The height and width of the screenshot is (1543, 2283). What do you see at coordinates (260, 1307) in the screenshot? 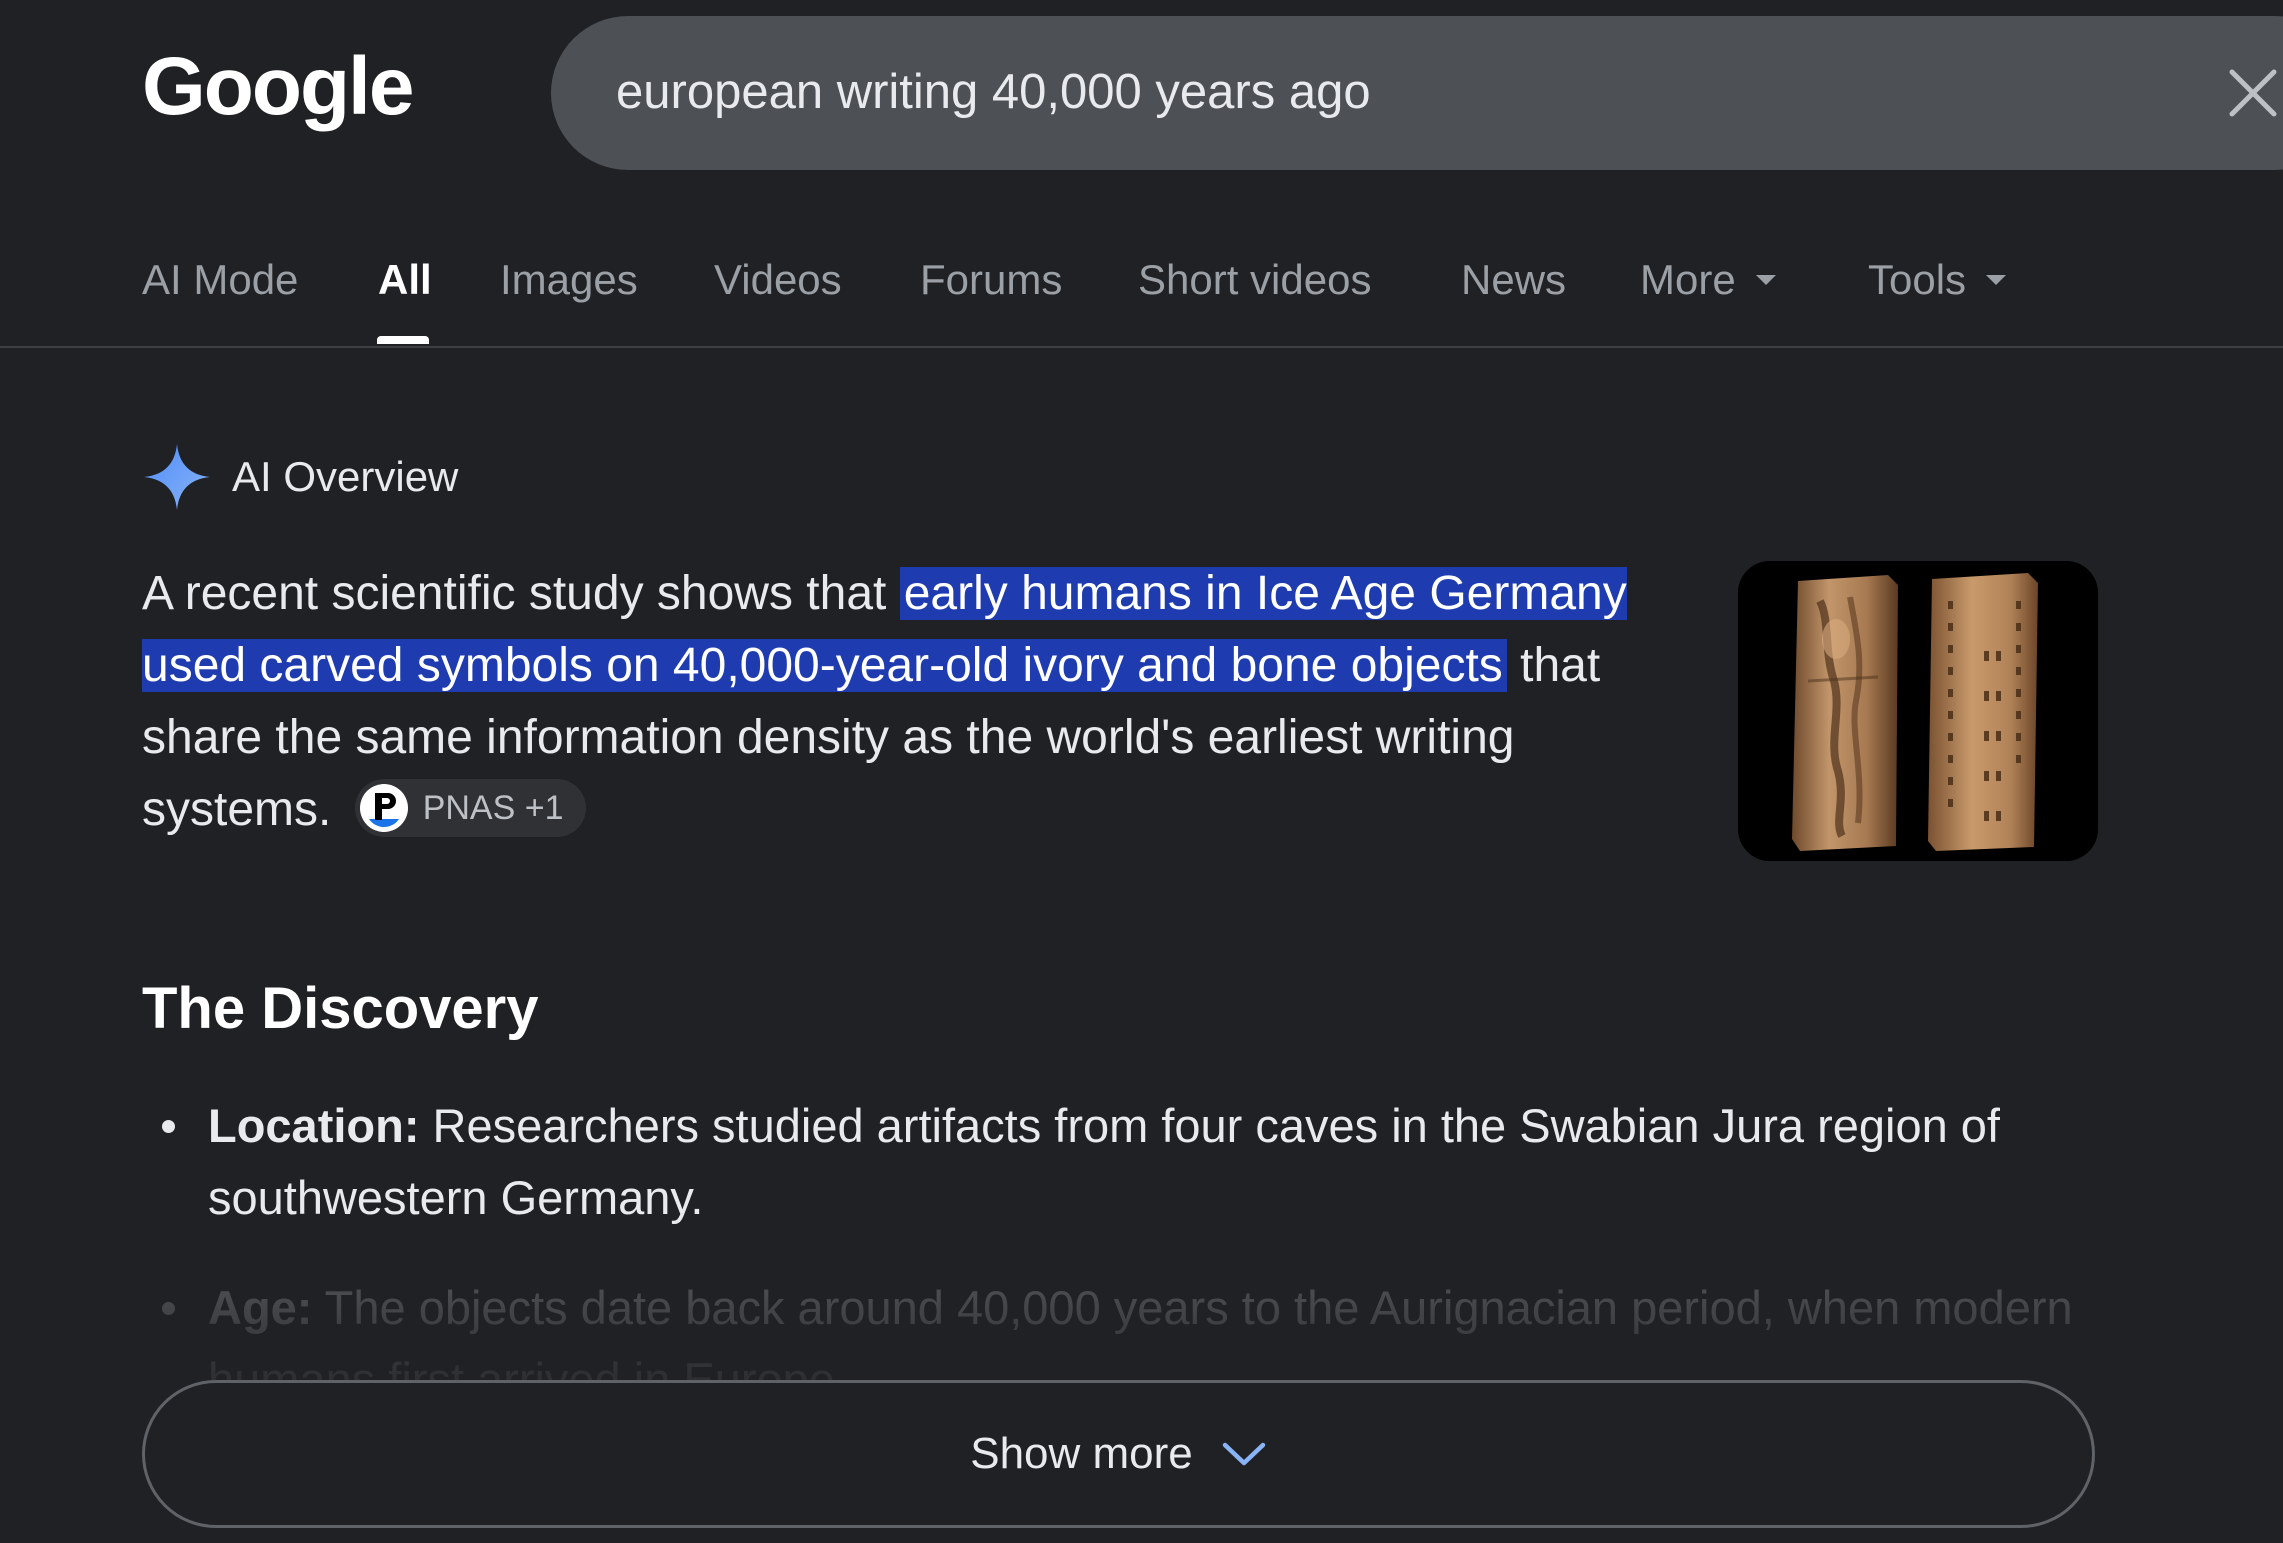
I see `bullet-label: Age:` at bounding box center [260, 1307].